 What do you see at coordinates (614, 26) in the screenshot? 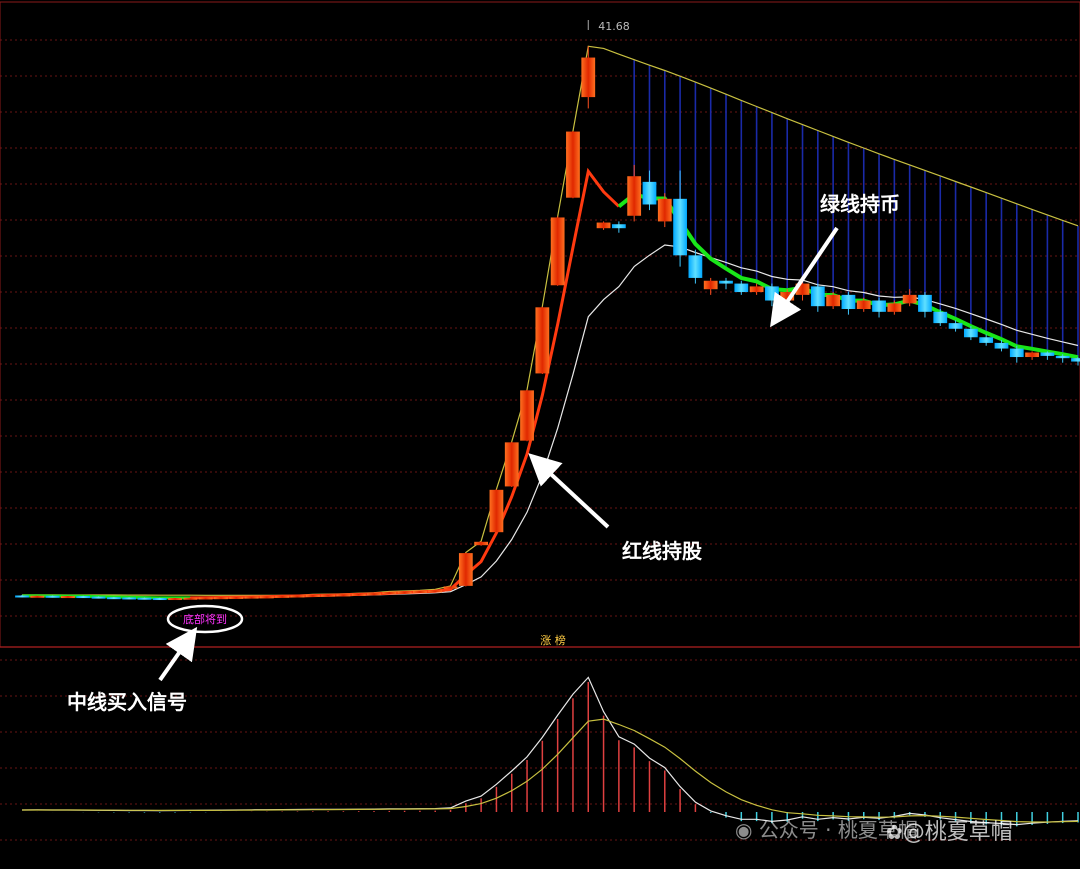
I see `peak-price-label: 41.68` at bounding box center [614, 26].